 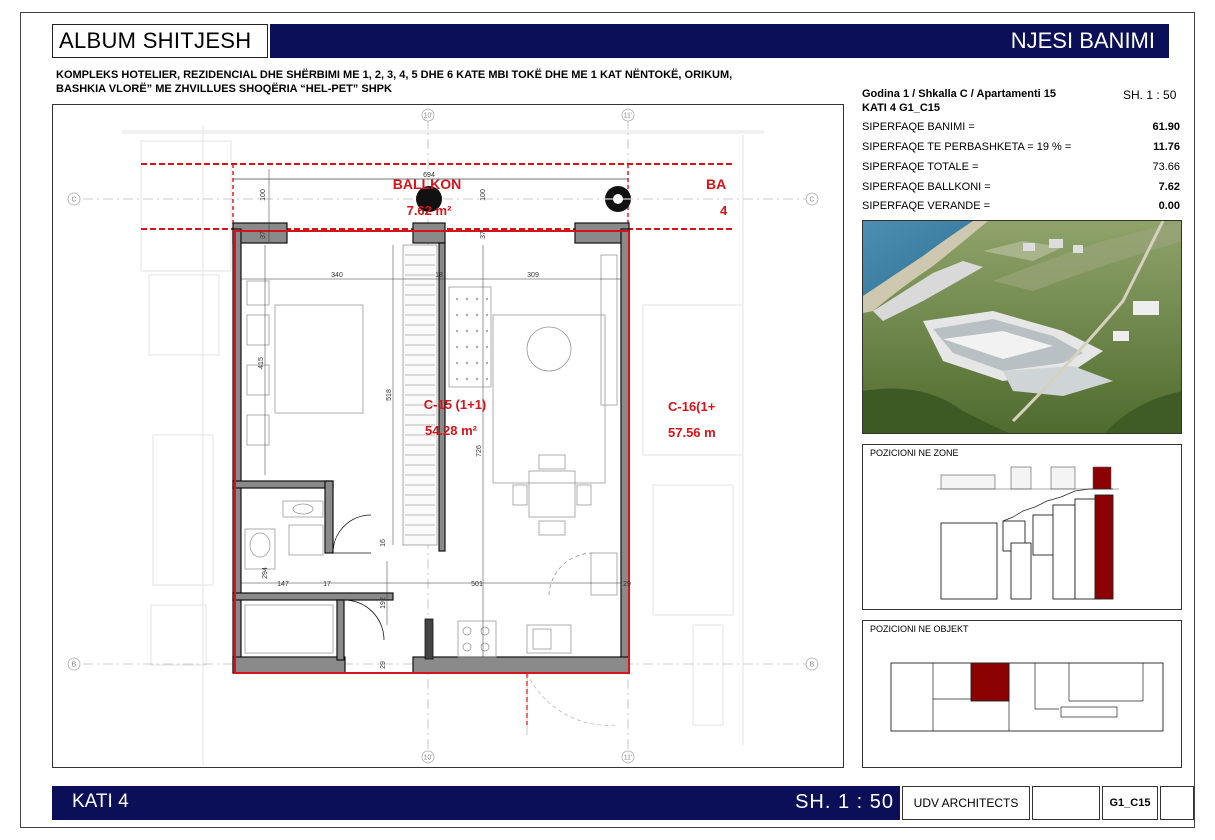 I want to click on area-value: 73.66, so click(x=1166, y=167).